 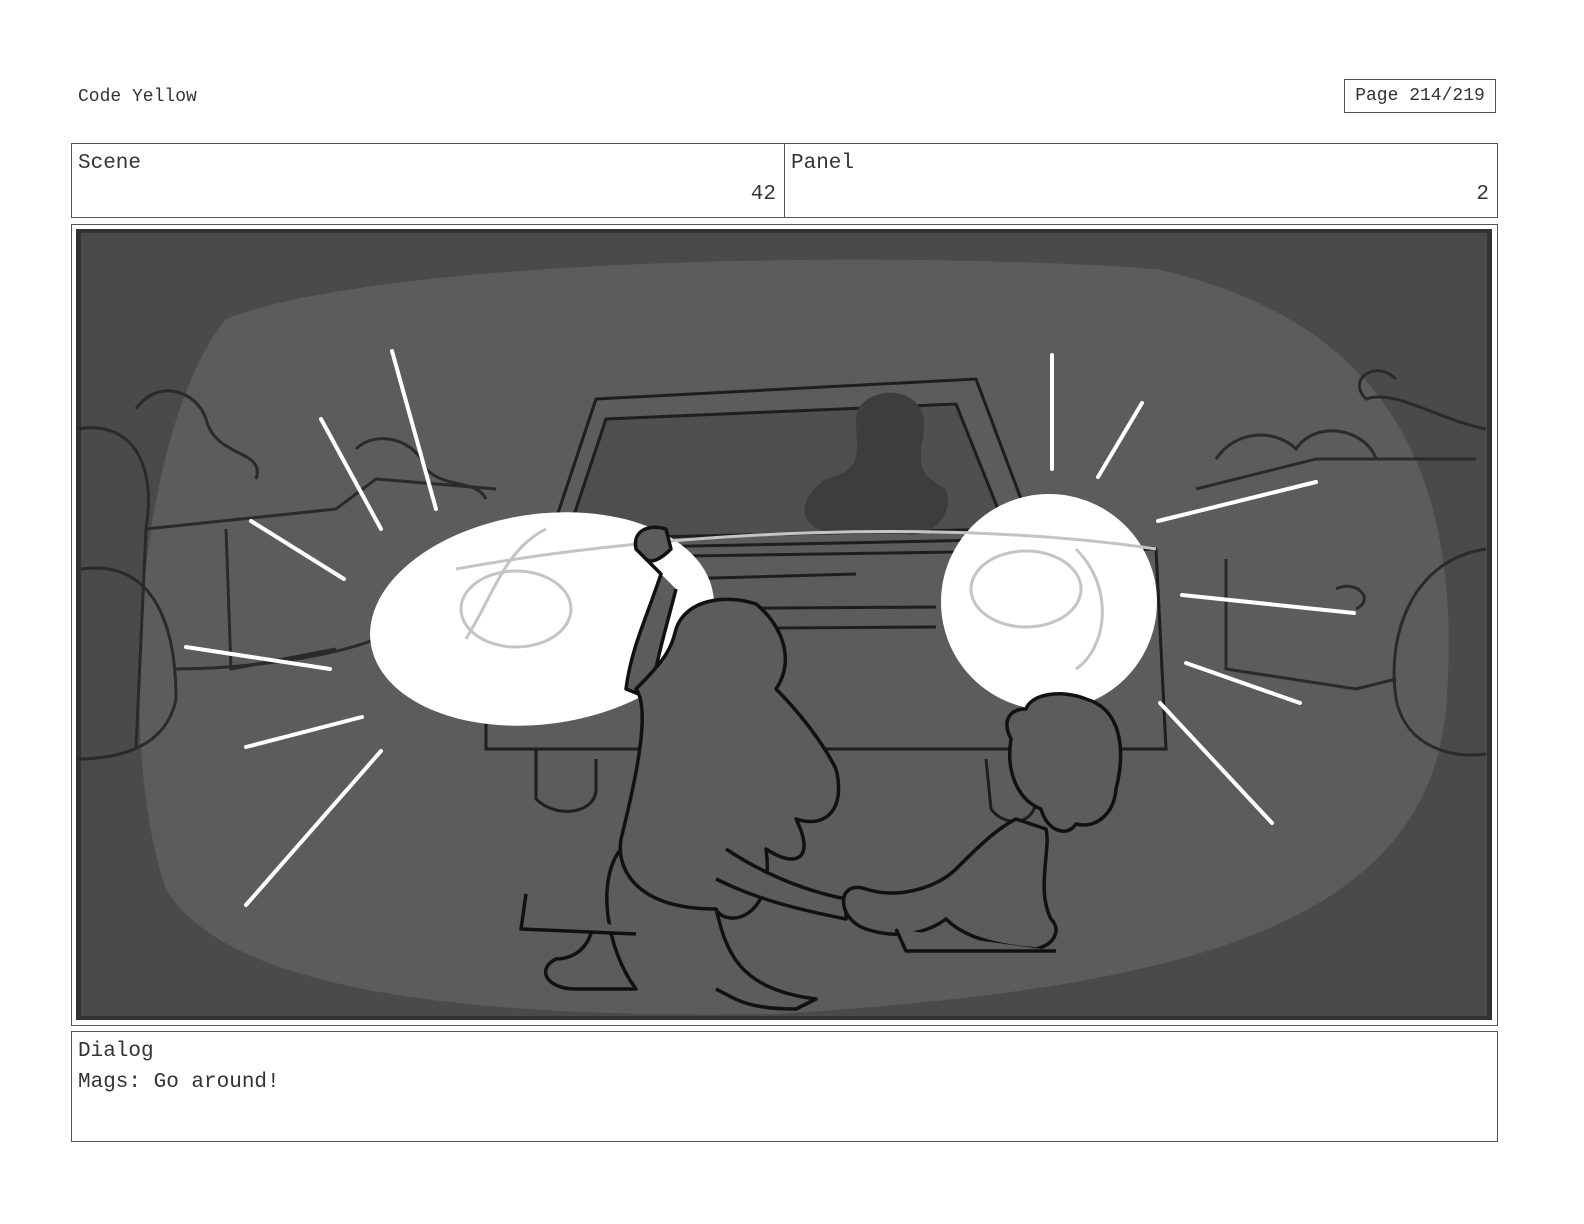 What do you see at coordinates (763, 194) in the screenshot?
I see `scene-number: 42` at bounding box center [763, 194].